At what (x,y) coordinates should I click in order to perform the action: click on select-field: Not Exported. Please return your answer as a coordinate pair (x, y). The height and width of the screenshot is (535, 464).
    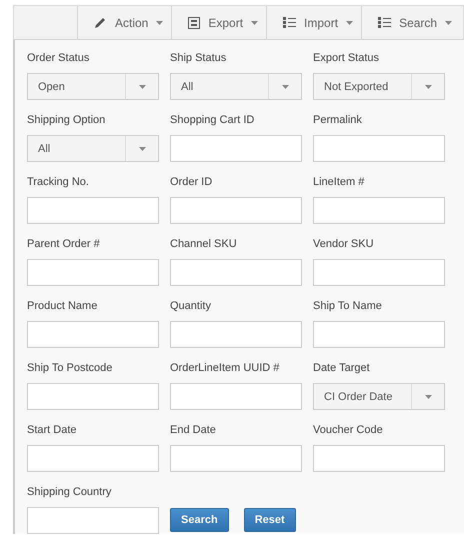
    Looking at the image, I should click on (379, 86).